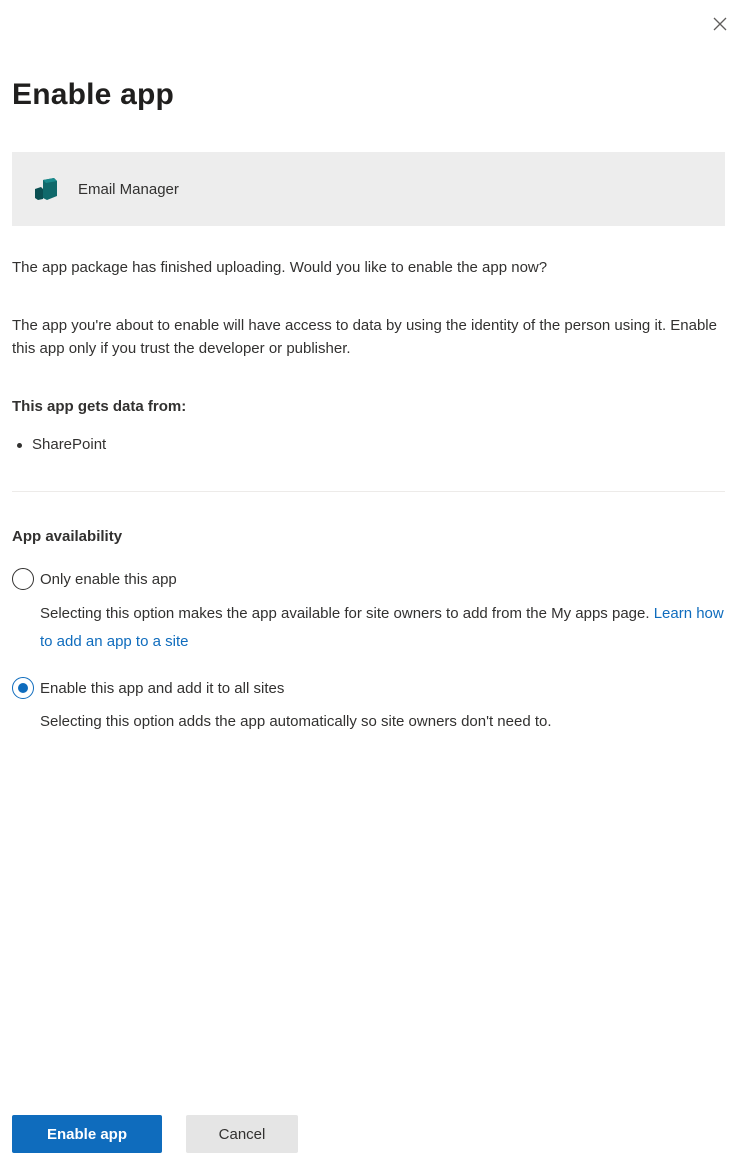  Describe the element at coordinates (23, 579) in the screenshot. I see `radio-unchecked-icon` at that location.